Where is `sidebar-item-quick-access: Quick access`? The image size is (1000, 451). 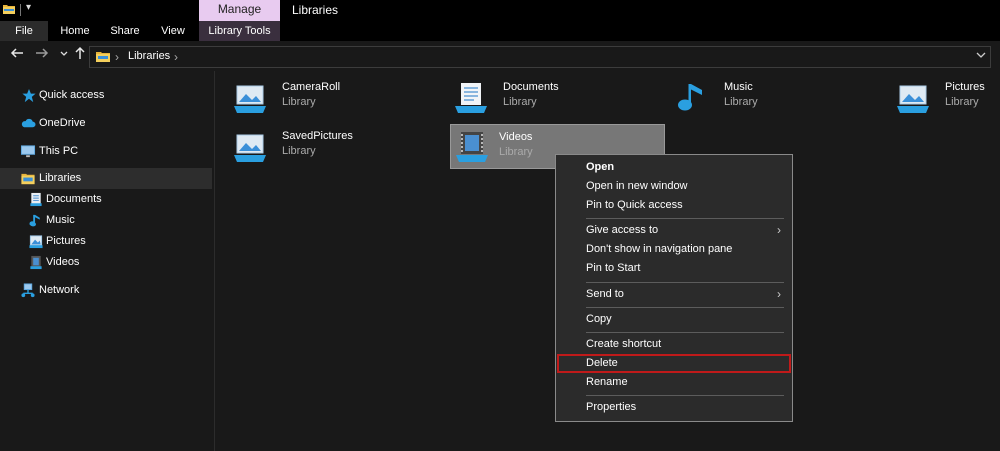
sidebar-item-quick-access: Quick access is located at coordinates (106, 95).